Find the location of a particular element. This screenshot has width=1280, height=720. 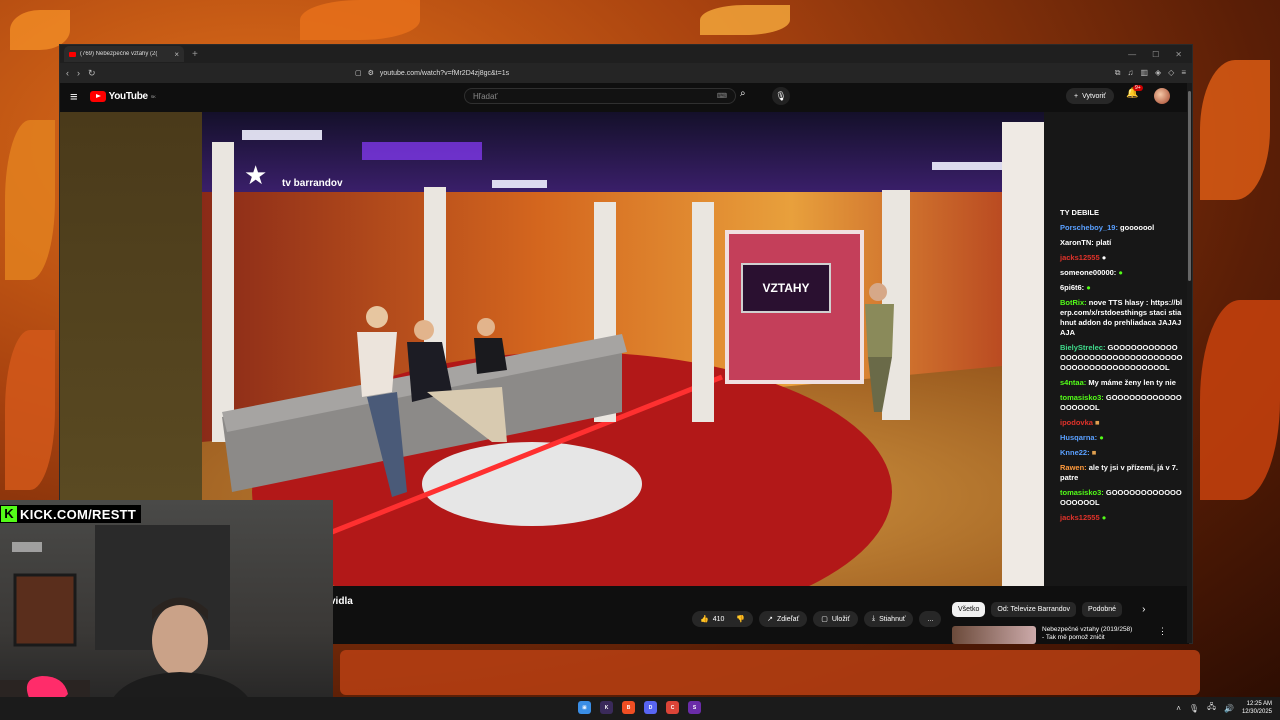

chat-username: XaronTN: is located at coordinates (1077, 242).